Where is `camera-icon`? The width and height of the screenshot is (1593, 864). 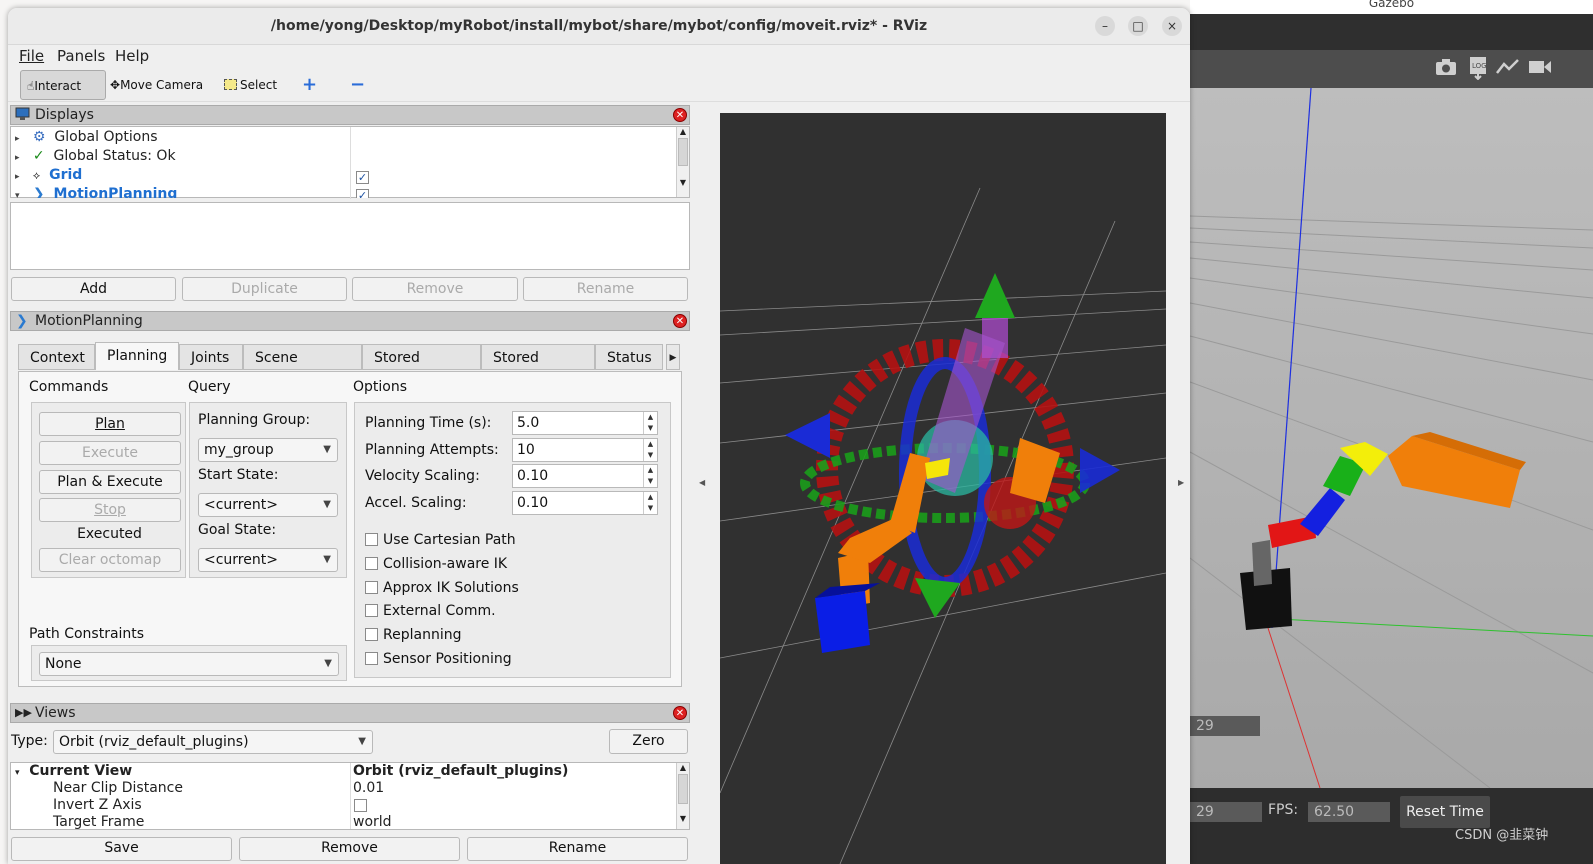 camera-icon is located at coordinates (1446, 69).